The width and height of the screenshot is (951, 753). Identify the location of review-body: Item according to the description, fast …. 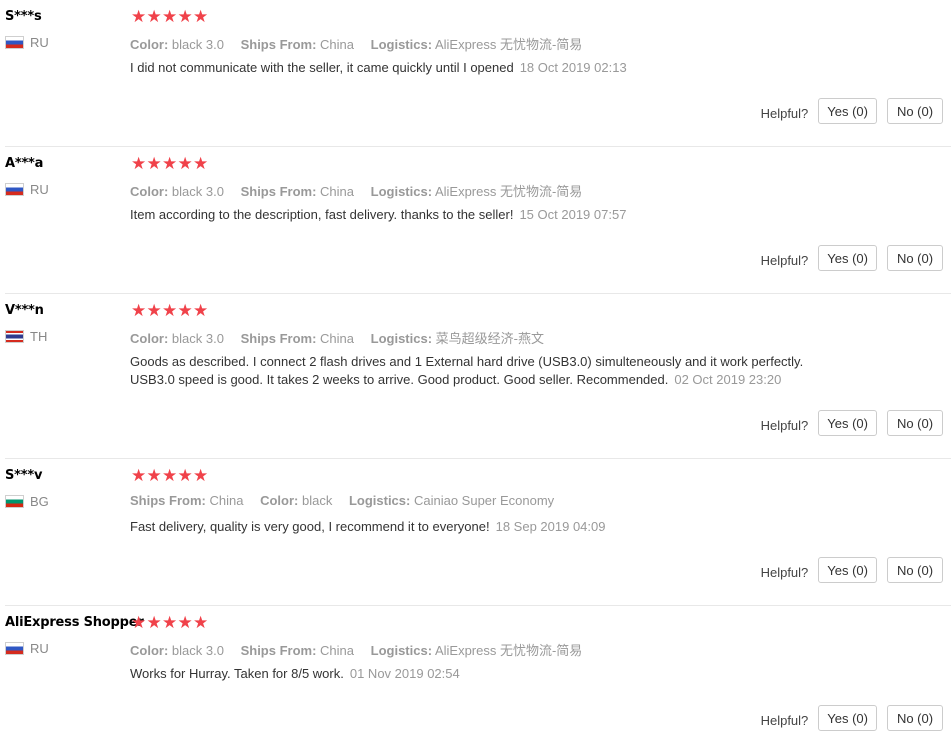
(322, 214).